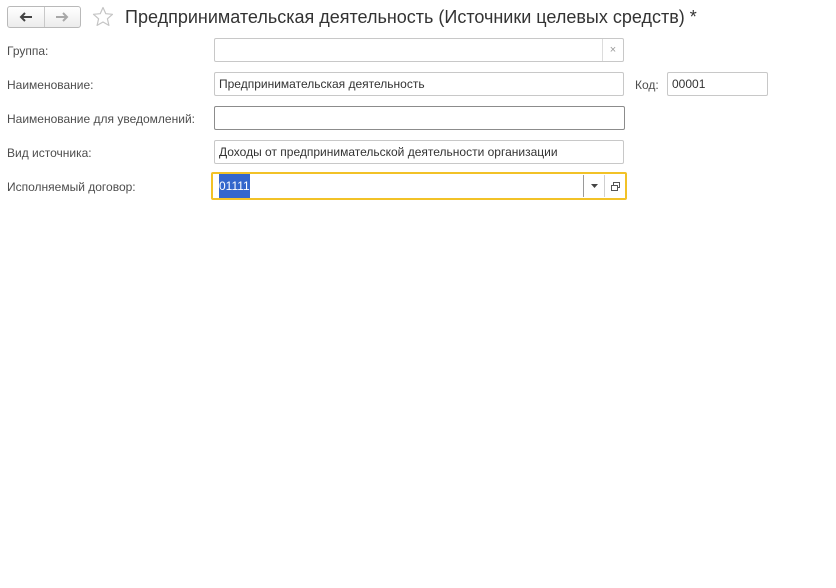  I want to click on chevron-down-icon, so click(594, 186).